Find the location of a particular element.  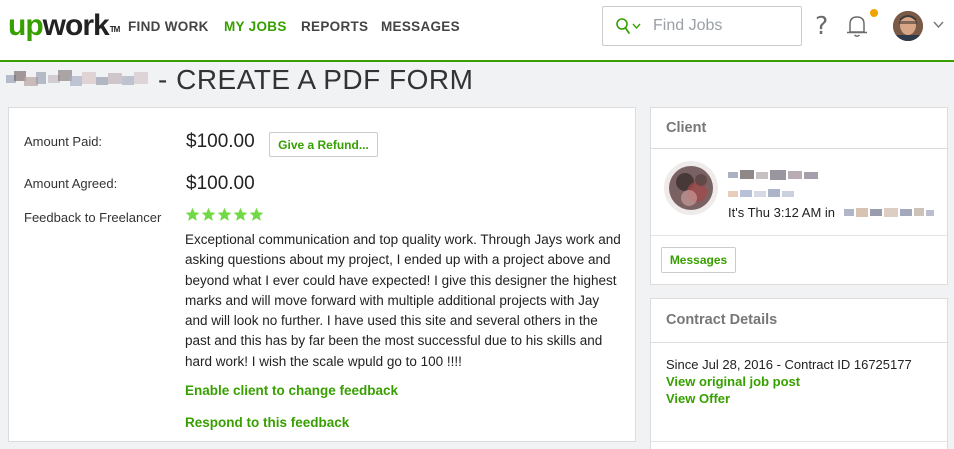

messages-button: Messages is located at coordinates (698, 260).